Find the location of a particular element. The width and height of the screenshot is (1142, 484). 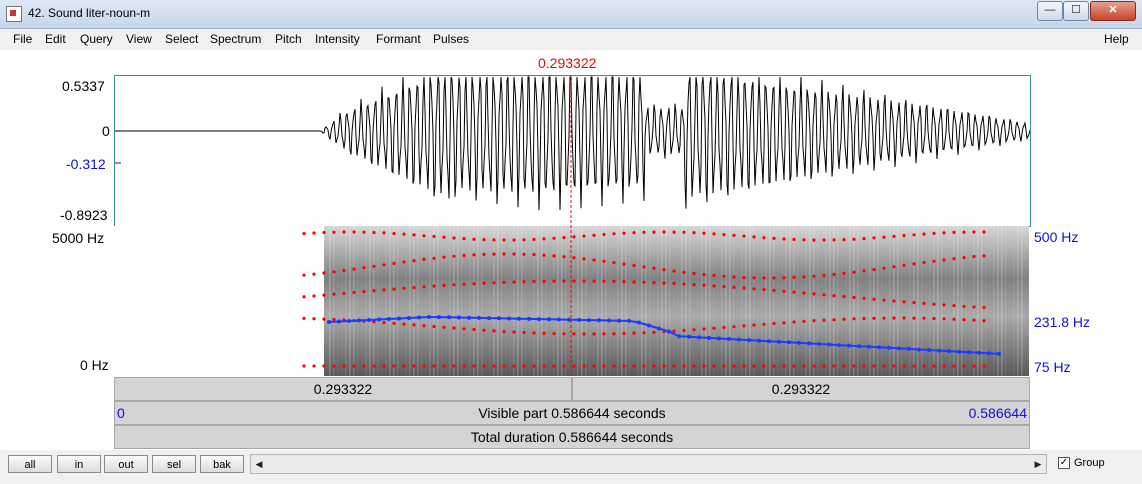

bottom-toolbar: all in out sel bak ◀ ▶ ✓ Group is located at coordinates (571, 467).